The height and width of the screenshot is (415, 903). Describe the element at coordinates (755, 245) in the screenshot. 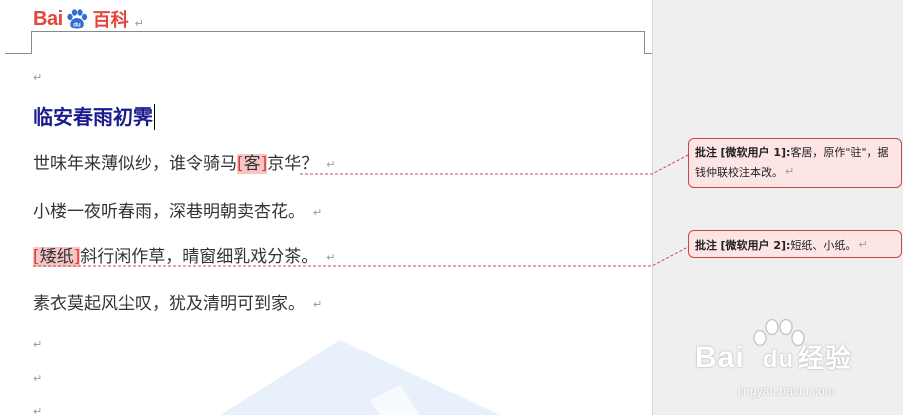

I see `comment-author: [微软用户 2]:` at that location.